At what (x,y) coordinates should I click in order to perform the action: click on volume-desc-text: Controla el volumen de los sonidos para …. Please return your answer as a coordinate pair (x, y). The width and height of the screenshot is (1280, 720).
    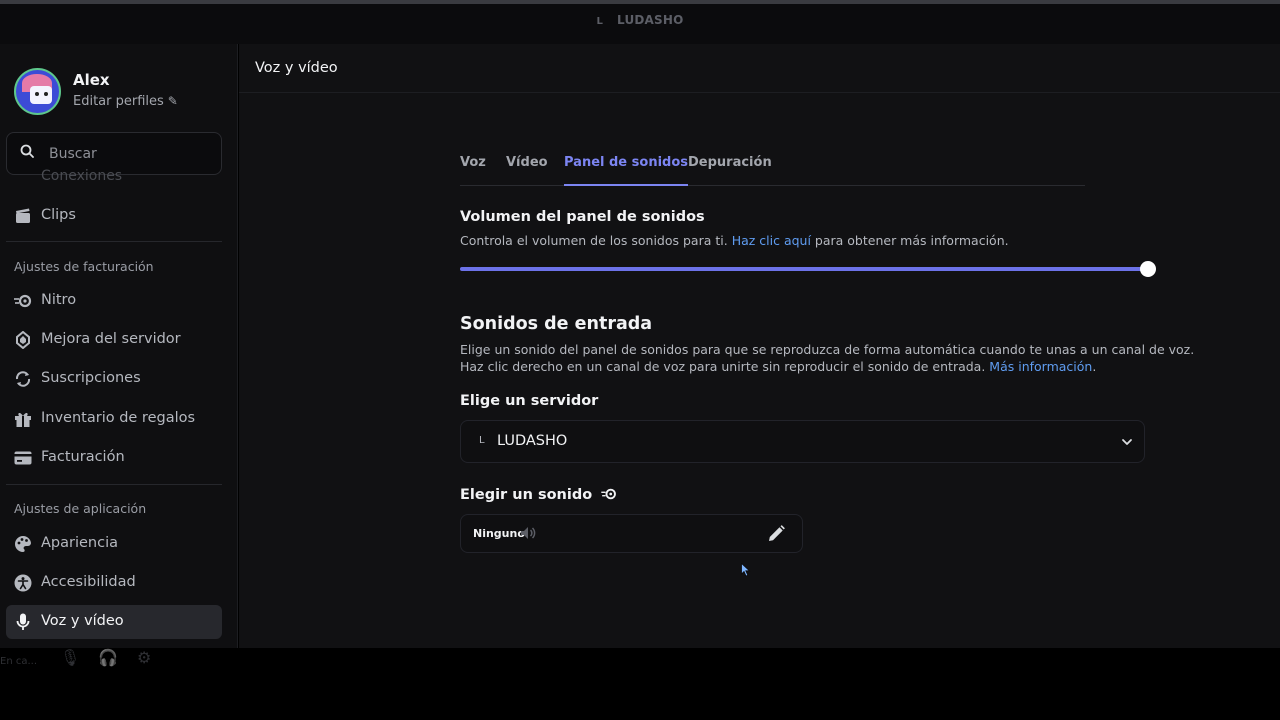
    Looking at the image, I should click on (596, 240).